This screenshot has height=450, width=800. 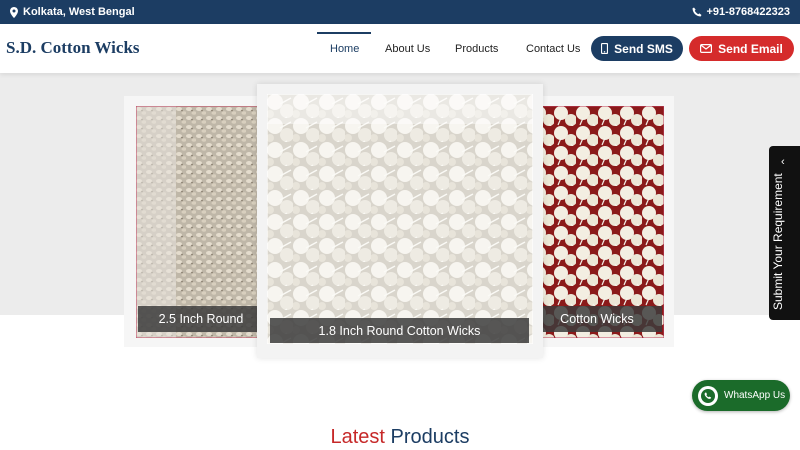 What do you see at coordinates (778, 241) in the screenshot?
I see `submit-requirement-label: Submit Your Requirement` at bounding box center [778, 241].